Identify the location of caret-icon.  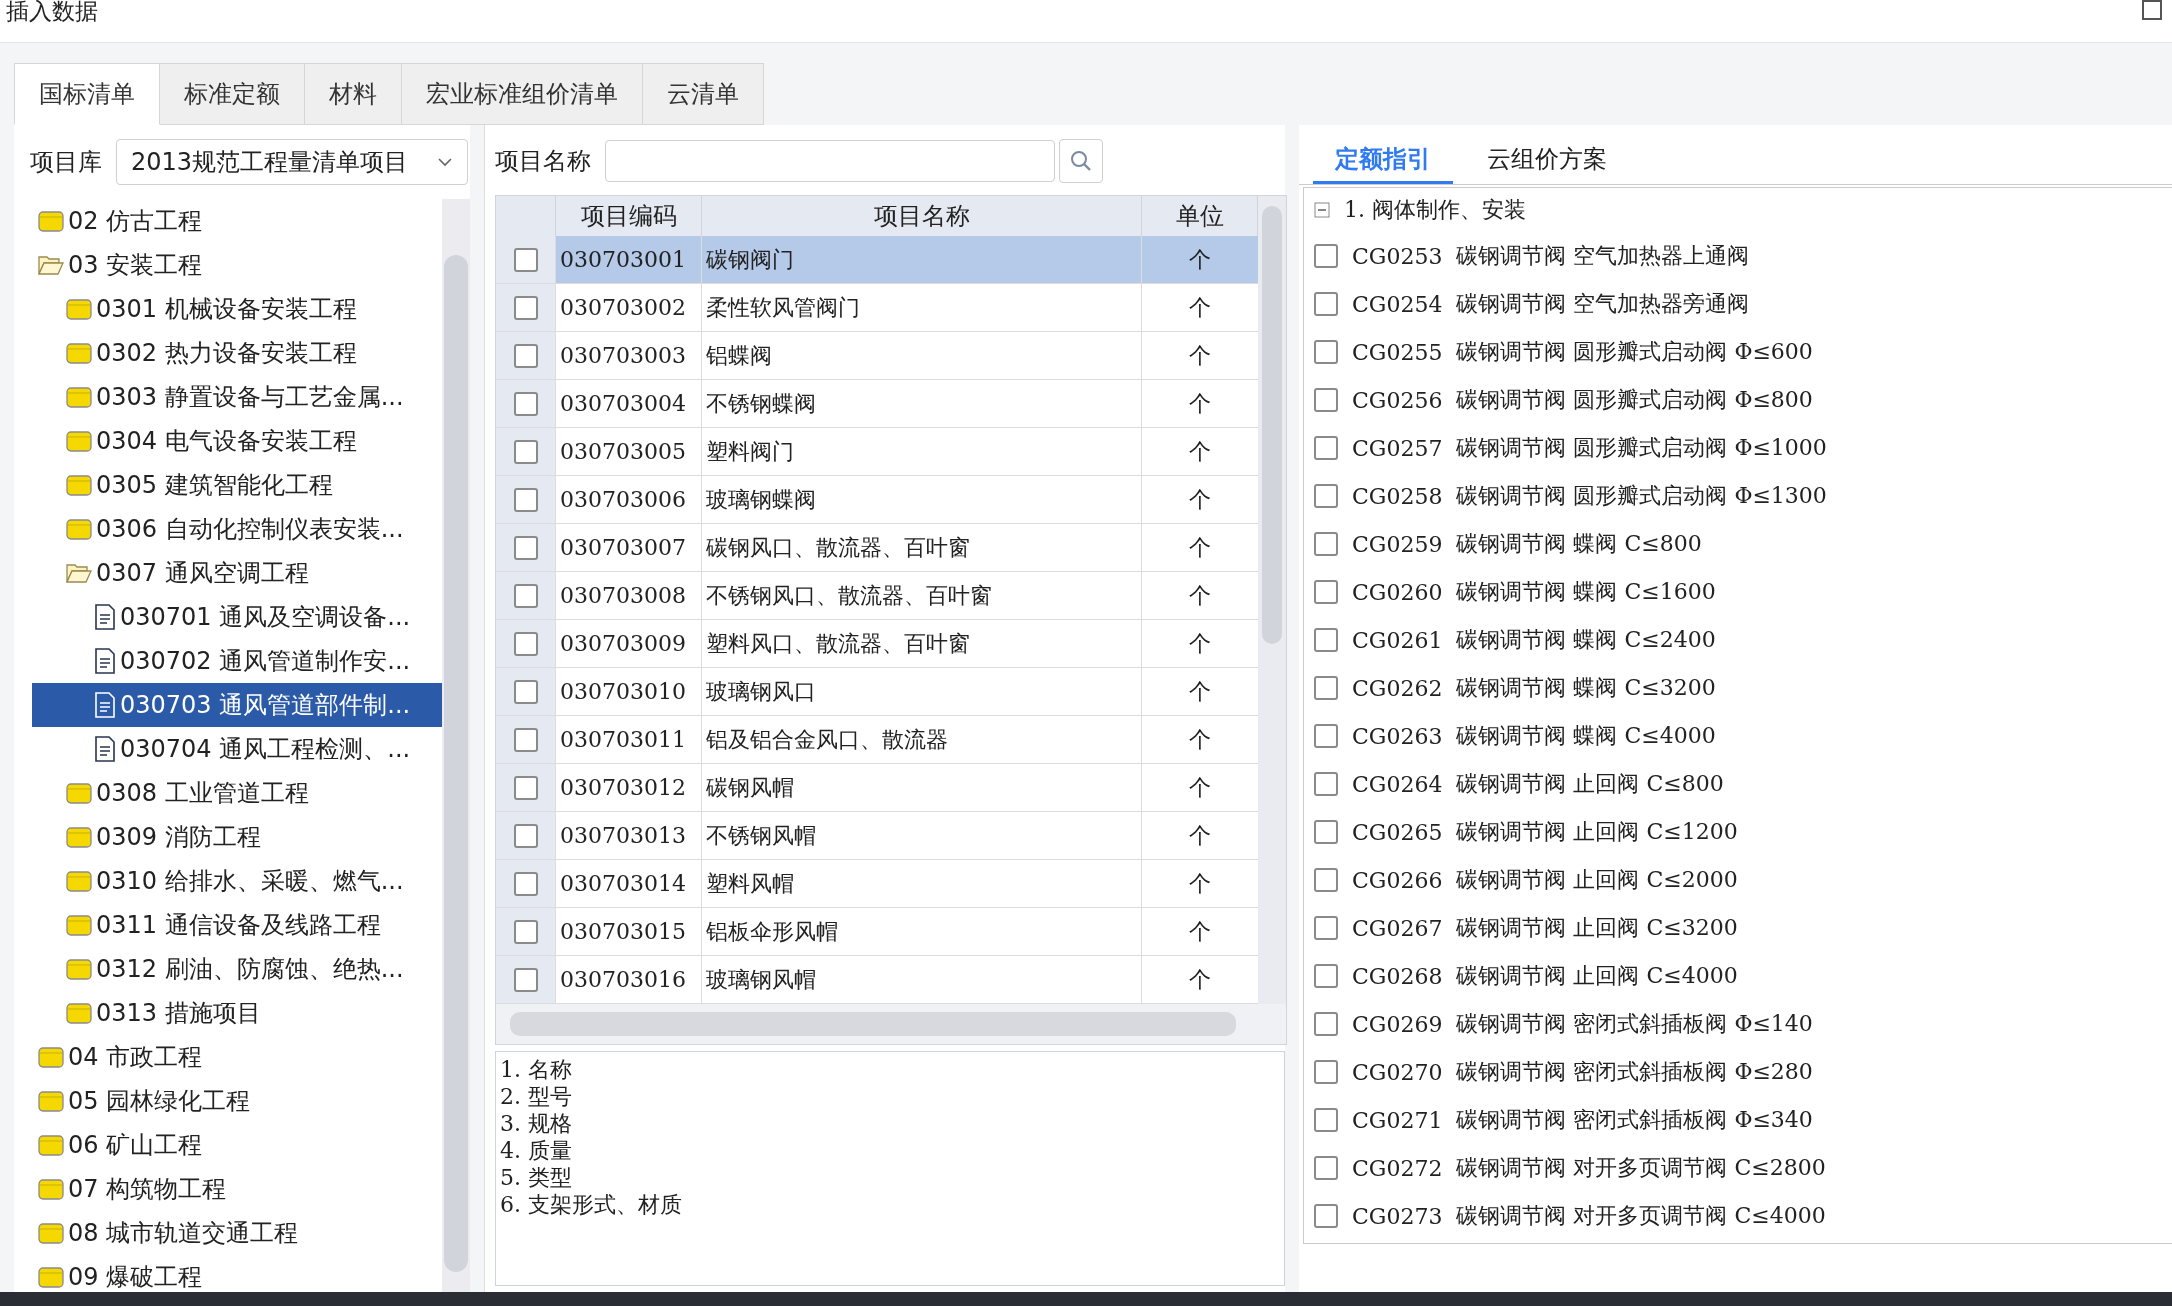
(445, 162).